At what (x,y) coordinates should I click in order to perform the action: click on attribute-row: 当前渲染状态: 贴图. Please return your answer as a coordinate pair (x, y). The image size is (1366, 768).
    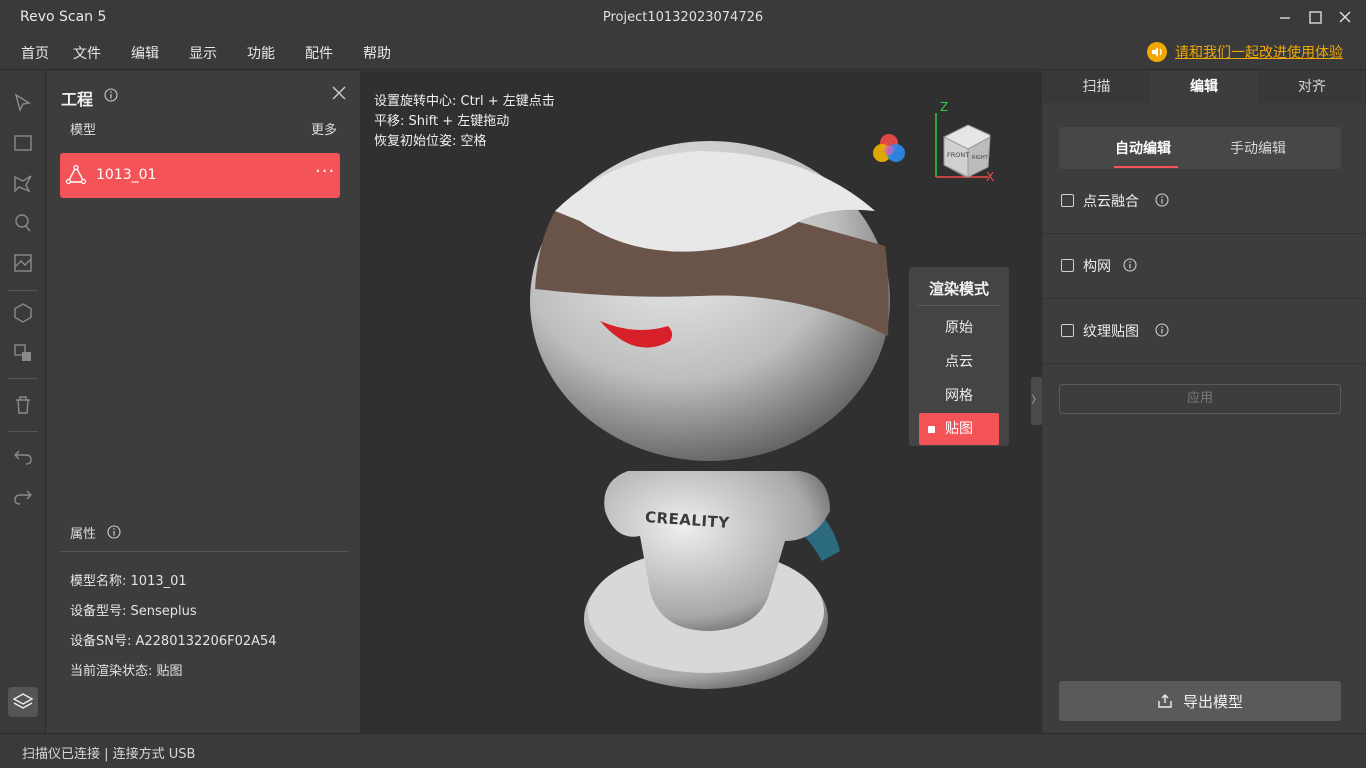
    Looking at the image, I should click on (126, 669).